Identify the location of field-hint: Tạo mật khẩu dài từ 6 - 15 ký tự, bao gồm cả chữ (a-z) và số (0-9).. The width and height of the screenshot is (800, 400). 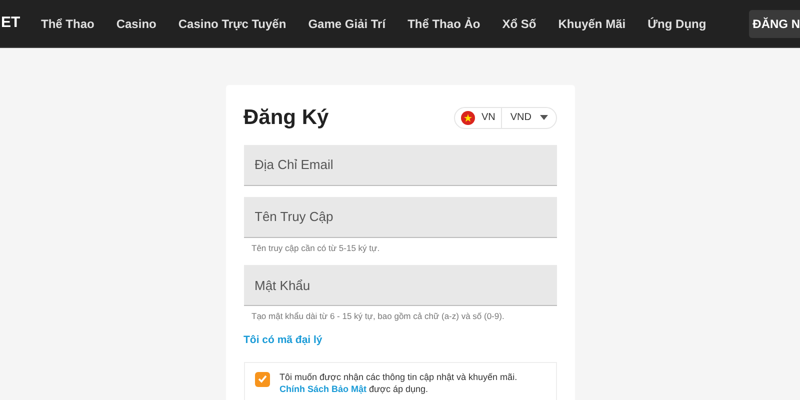
(379, 316).